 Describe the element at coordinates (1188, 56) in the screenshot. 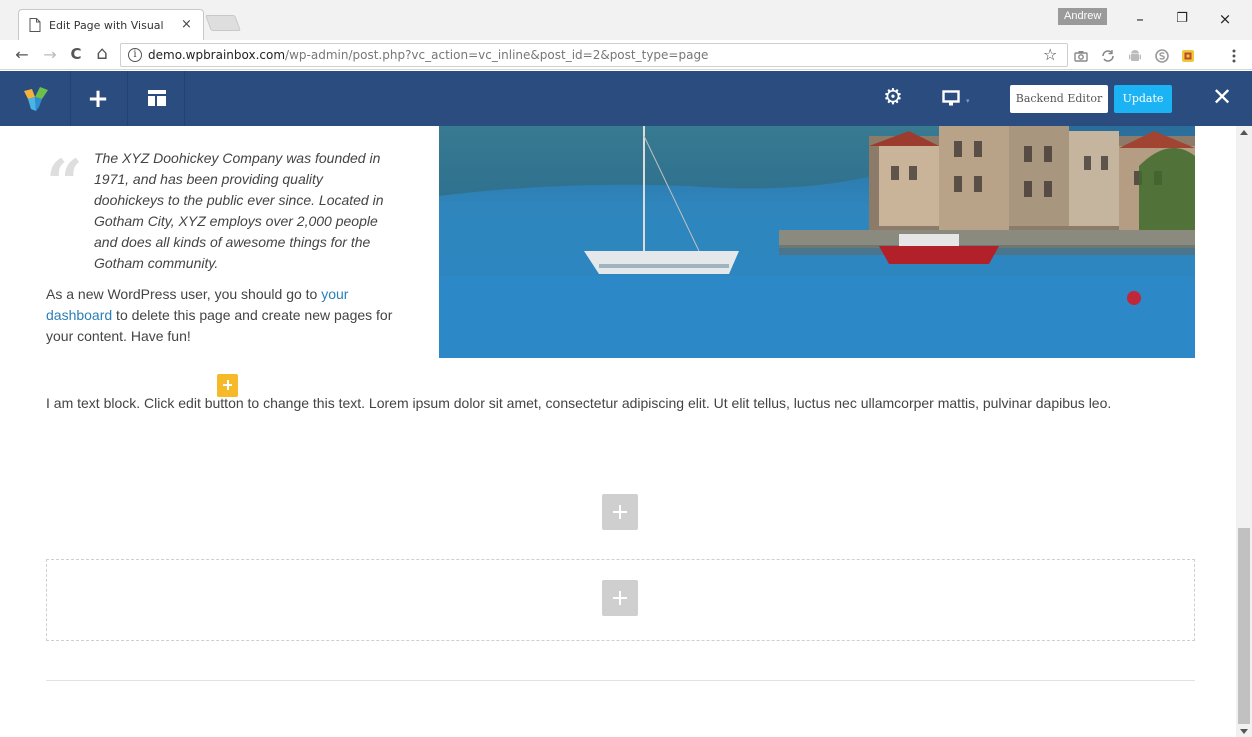

I see `extension-icon` at that location.